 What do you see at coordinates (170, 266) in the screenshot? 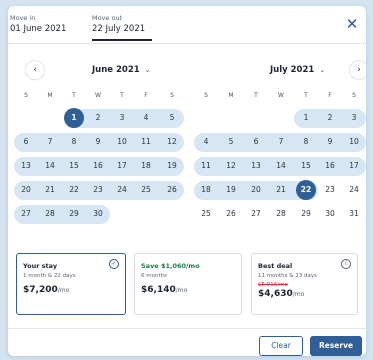
I see `plan-title: Save $1,060/mo` at bounding box center [170, 266].